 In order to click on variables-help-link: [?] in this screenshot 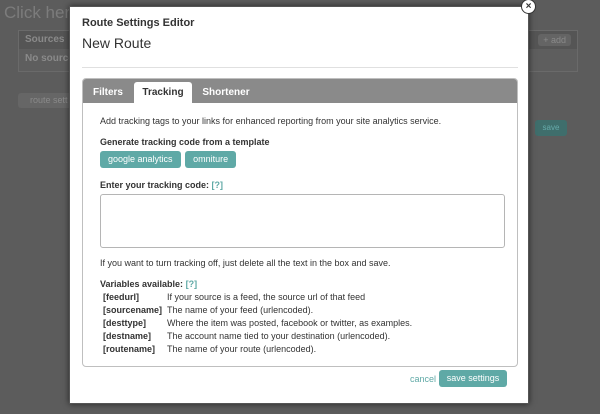, I will do `click(192, 284)`.